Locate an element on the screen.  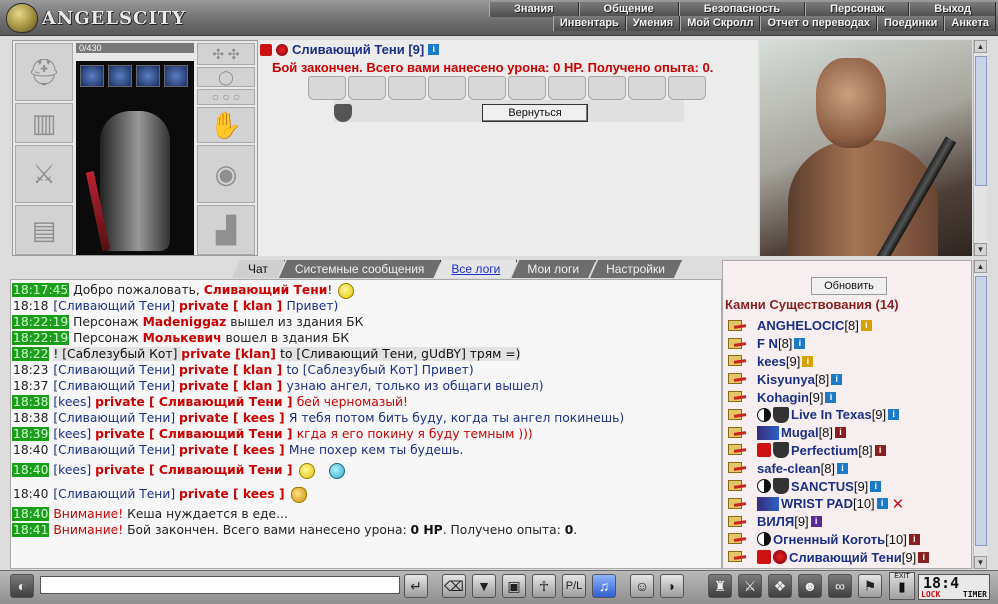
mask-icon: ☻ is located at coordinates (810, 586).